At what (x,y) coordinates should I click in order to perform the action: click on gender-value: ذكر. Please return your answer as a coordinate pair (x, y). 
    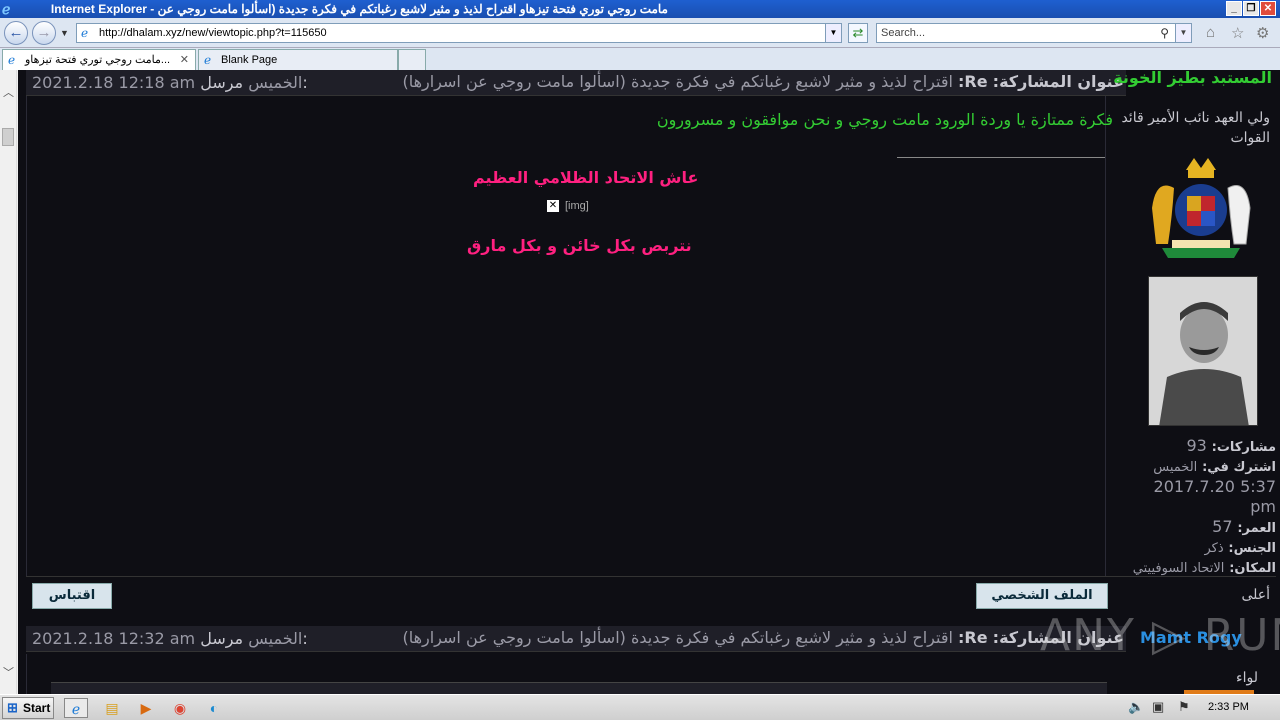
    Looking at the image, I should click on (1214, 548).